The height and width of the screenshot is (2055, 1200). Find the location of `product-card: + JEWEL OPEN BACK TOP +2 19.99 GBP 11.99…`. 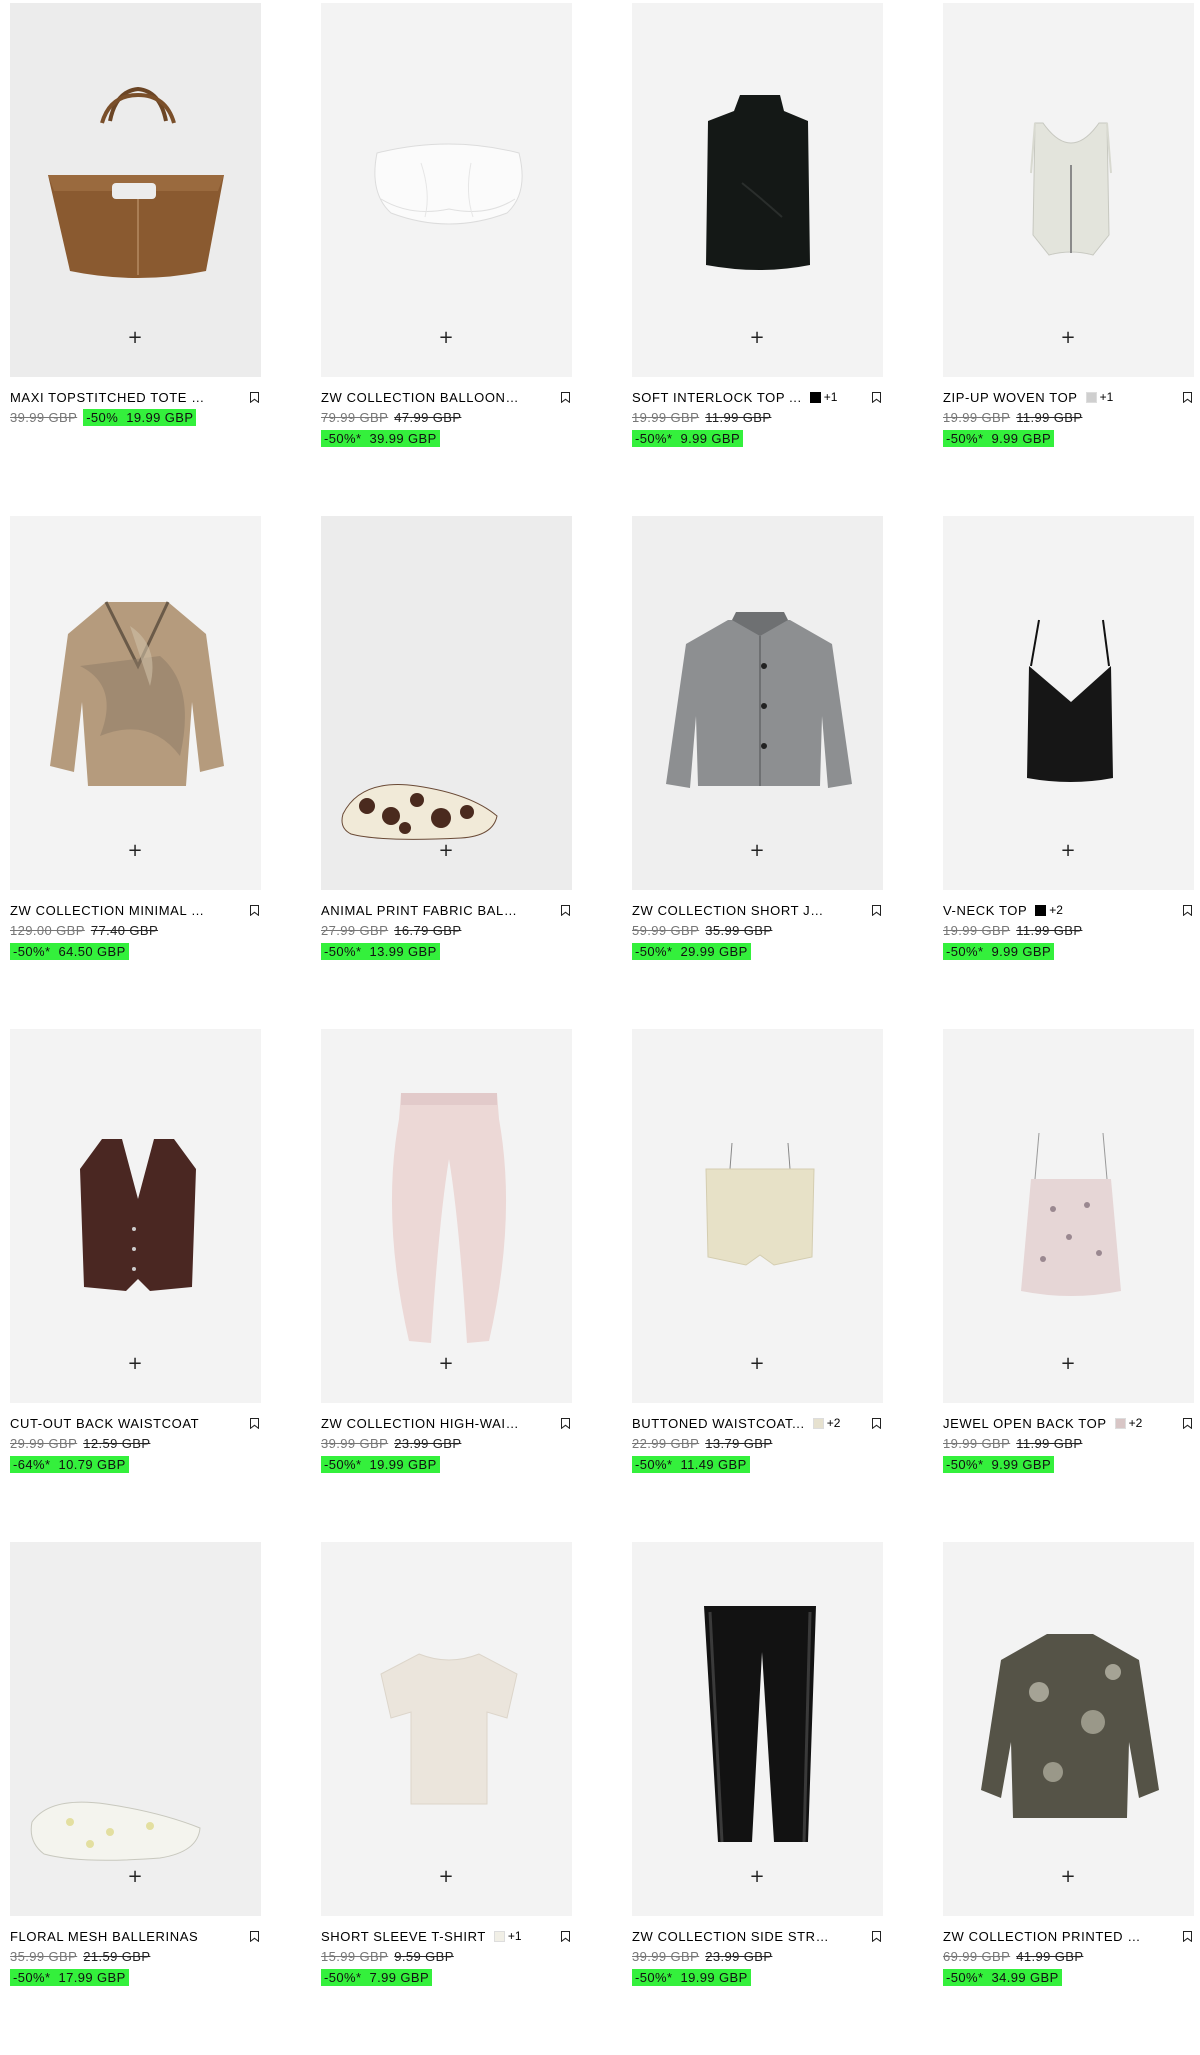

product-card: + JEWEL OPEN BACK TOP +2 19.99 GBP 11.99… is located at coordinates (1068, 1285).